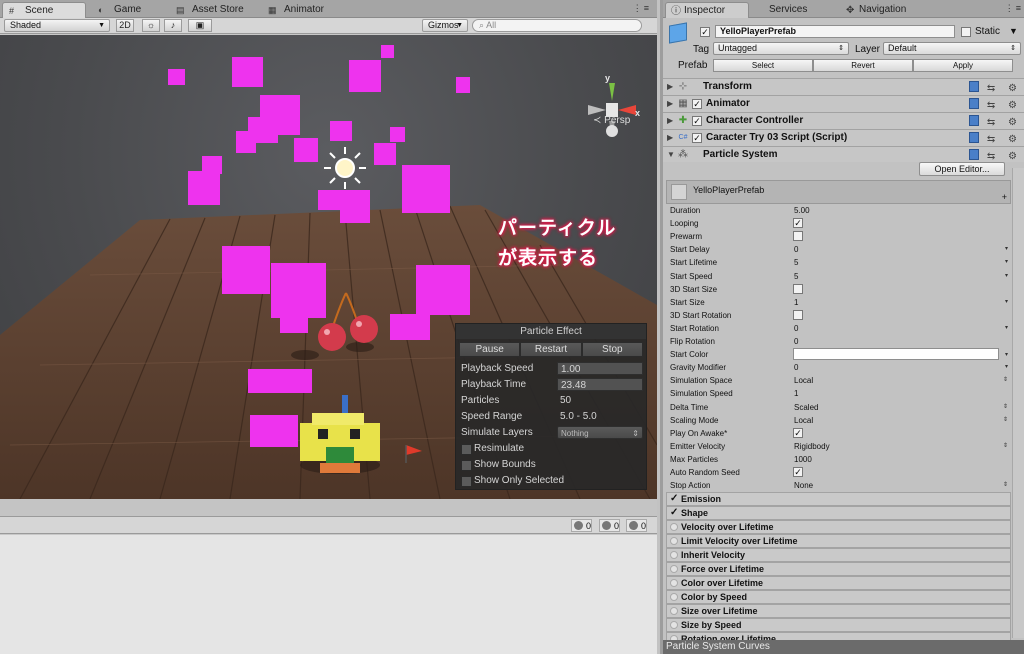 This screenshot has height=654, width=1024. What do you see at coordinates (302, 10) in the screenshot?
I see `tab-animator: ▦ Animator` at bounding box center [302, 10].